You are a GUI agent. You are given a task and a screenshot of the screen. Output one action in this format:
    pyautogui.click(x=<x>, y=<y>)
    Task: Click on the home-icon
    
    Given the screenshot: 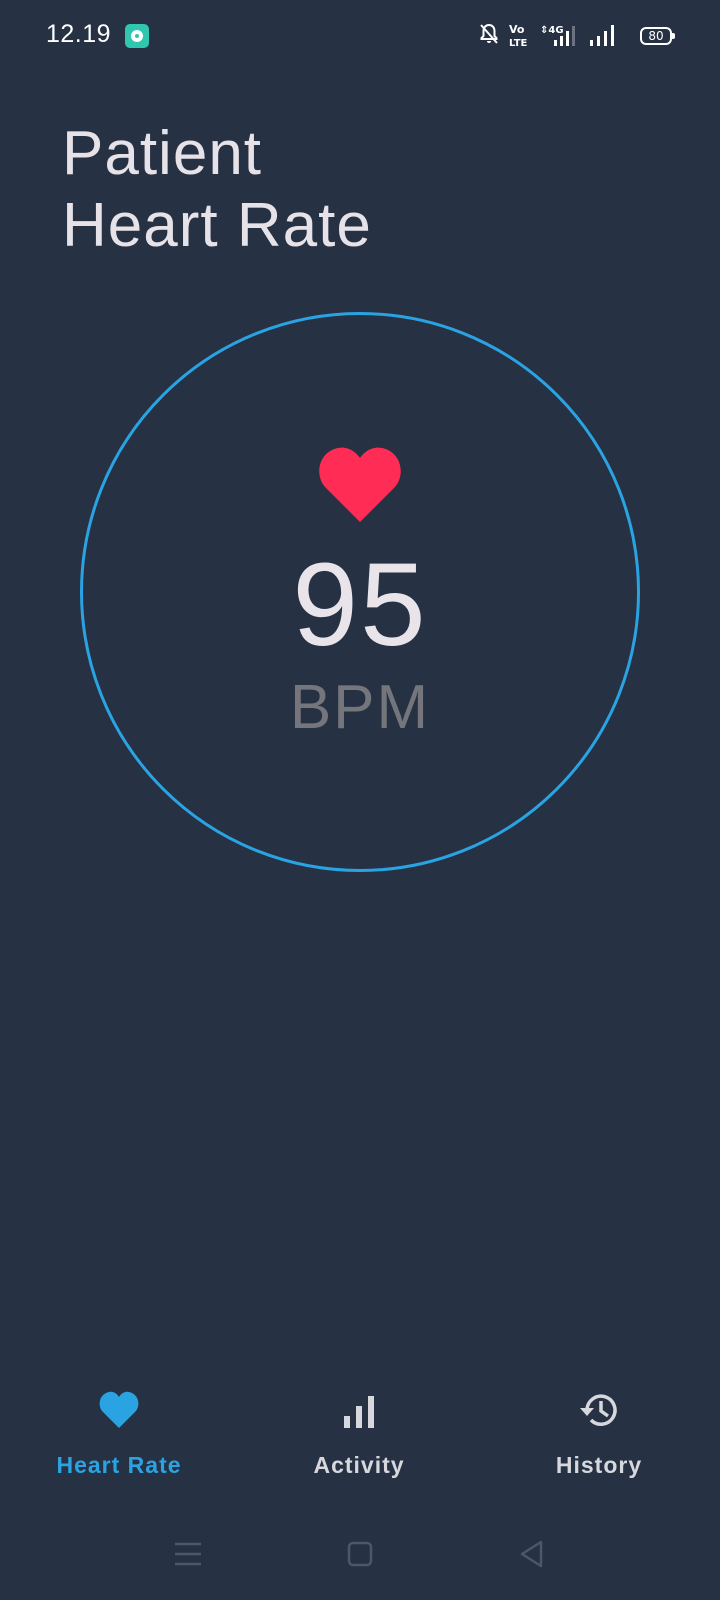 What is the action you would take?
    pyautogui.click(x=360, y=1554)
    